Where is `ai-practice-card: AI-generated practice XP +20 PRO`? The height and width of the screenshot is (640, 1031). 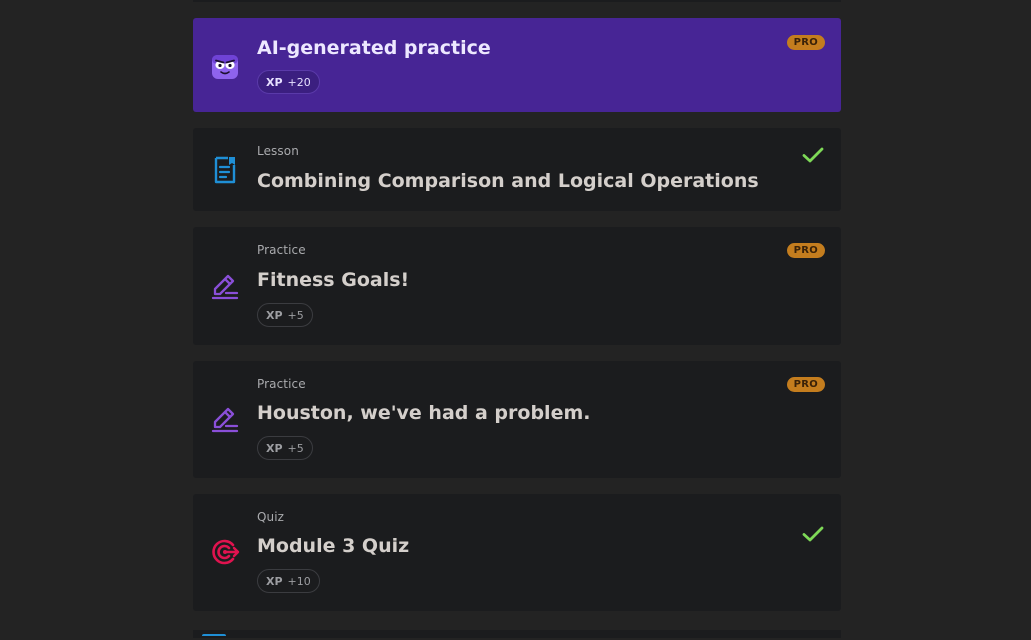 ai-practice-card: AI-generated practice XP +20 PRO is located at coordinates (517, 65).